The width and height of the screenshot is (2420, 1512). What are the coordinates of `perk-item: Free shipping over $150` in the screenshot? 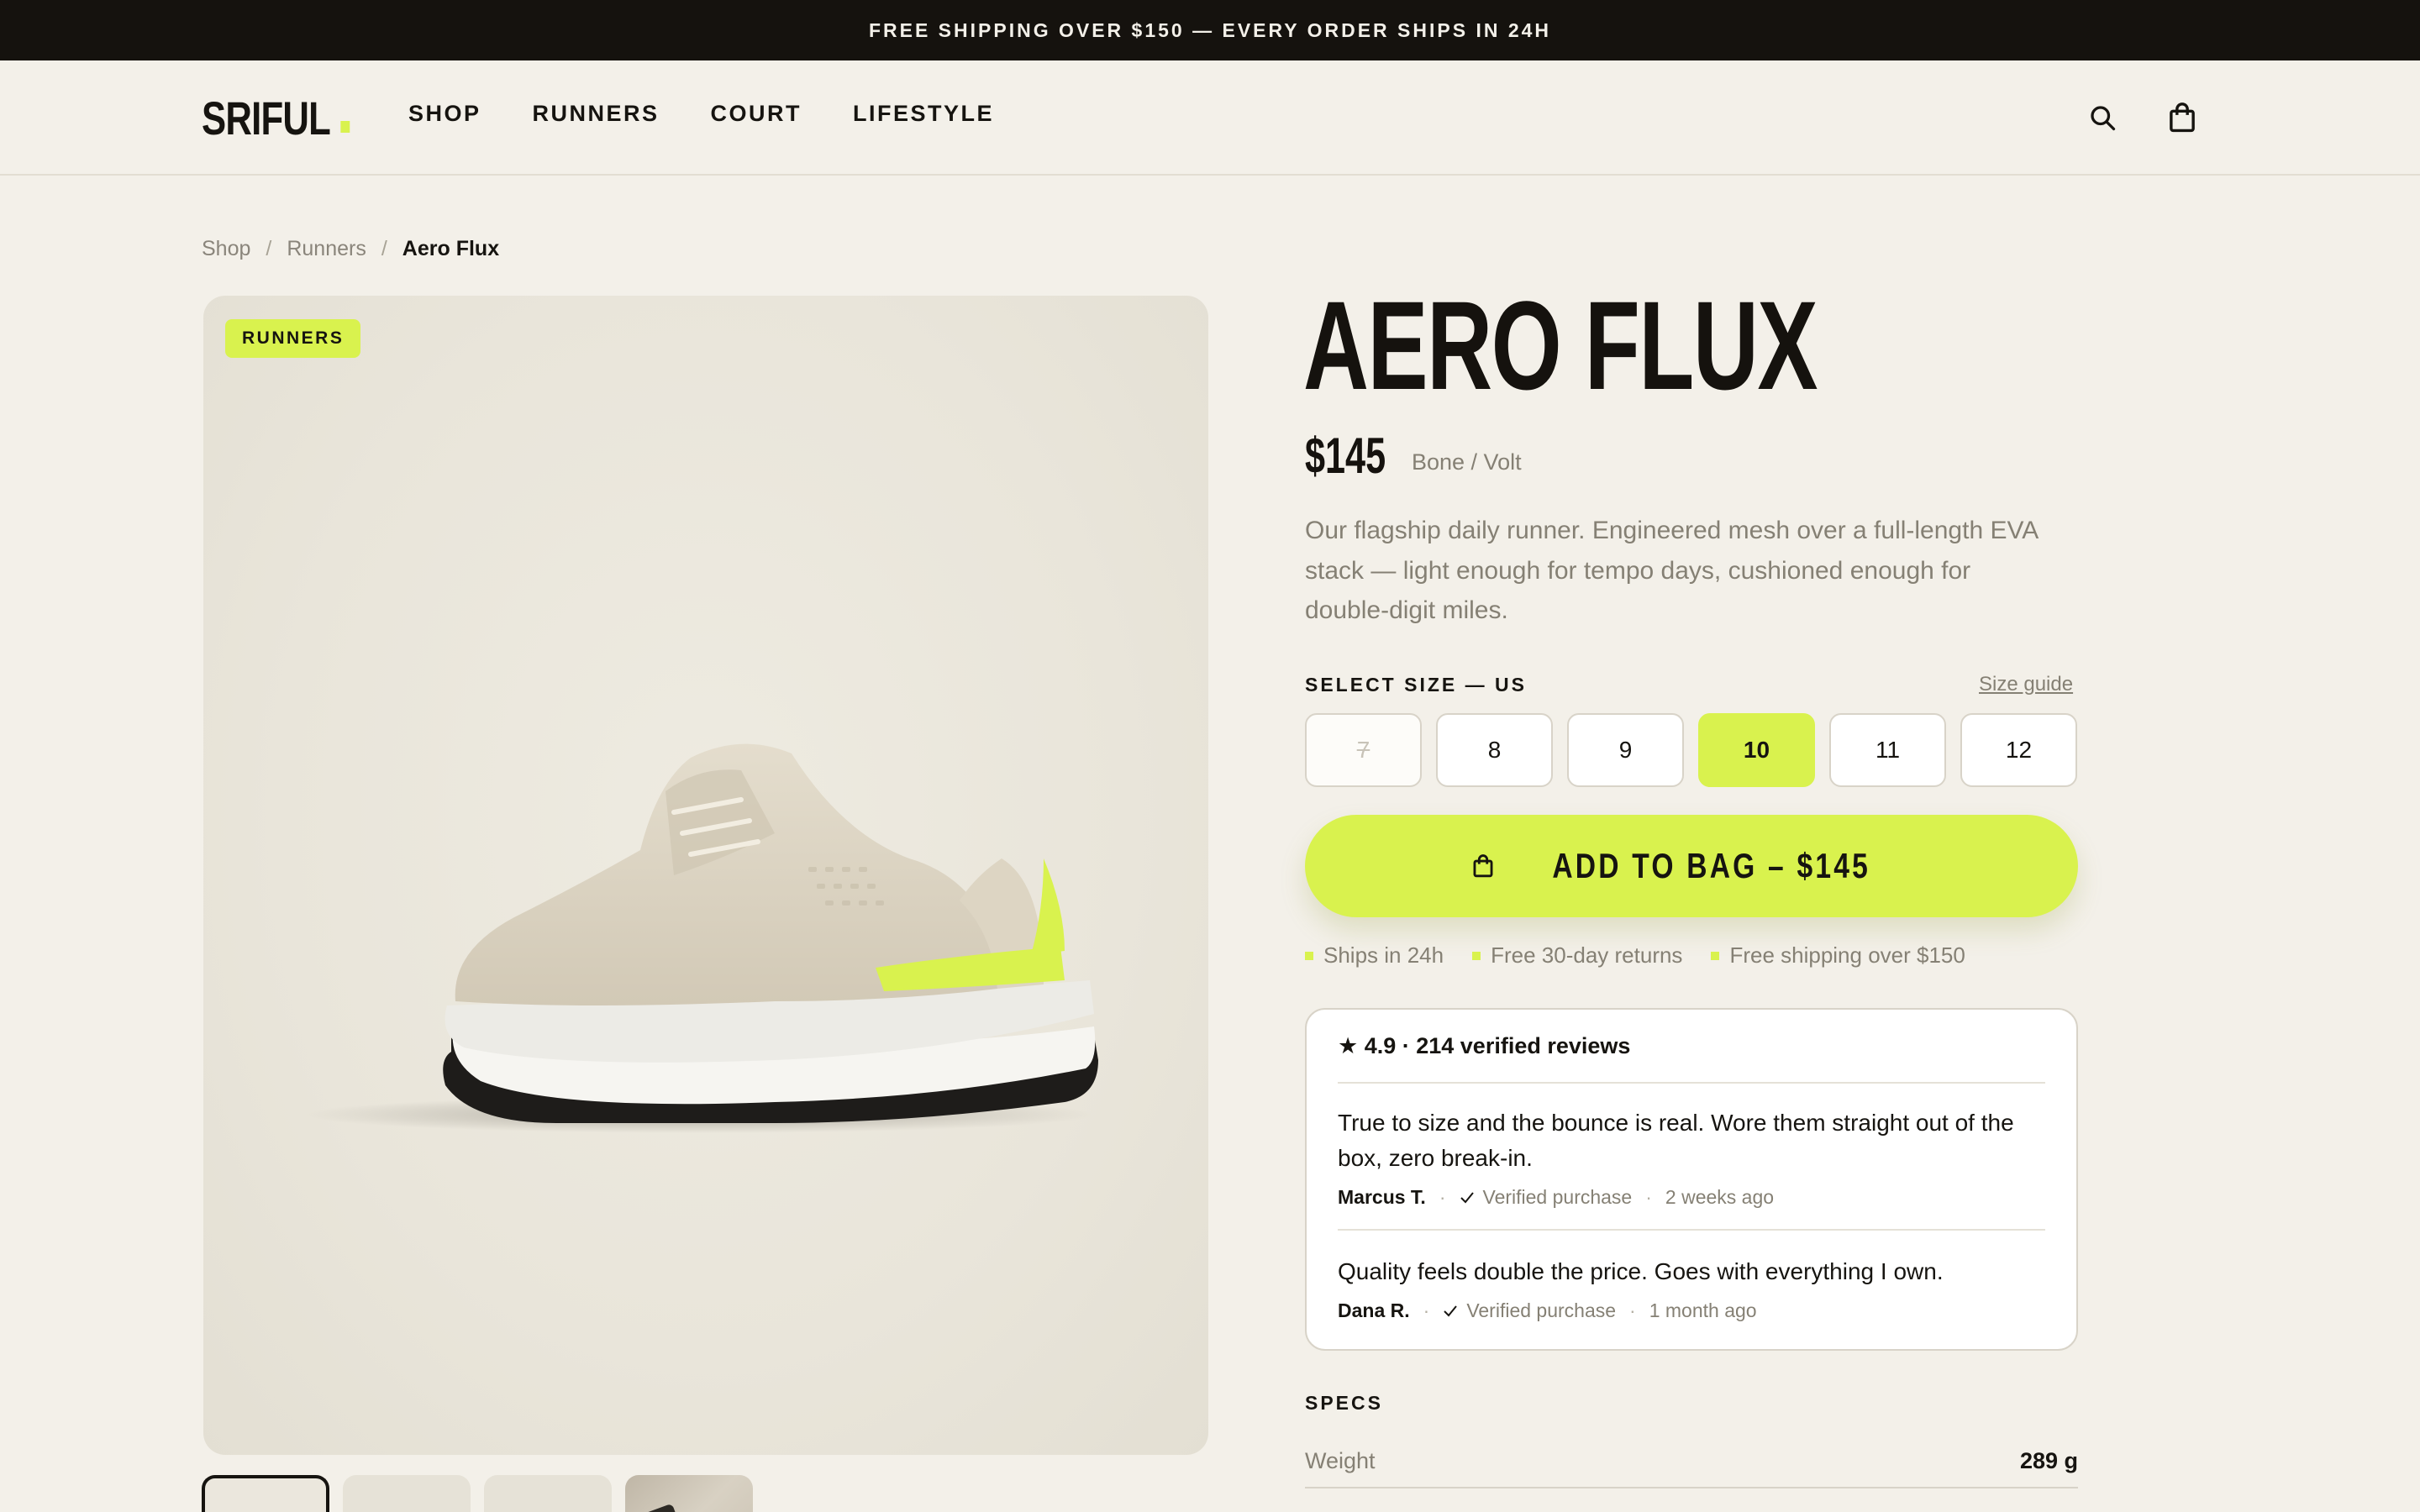 It's located at (1838, 955).